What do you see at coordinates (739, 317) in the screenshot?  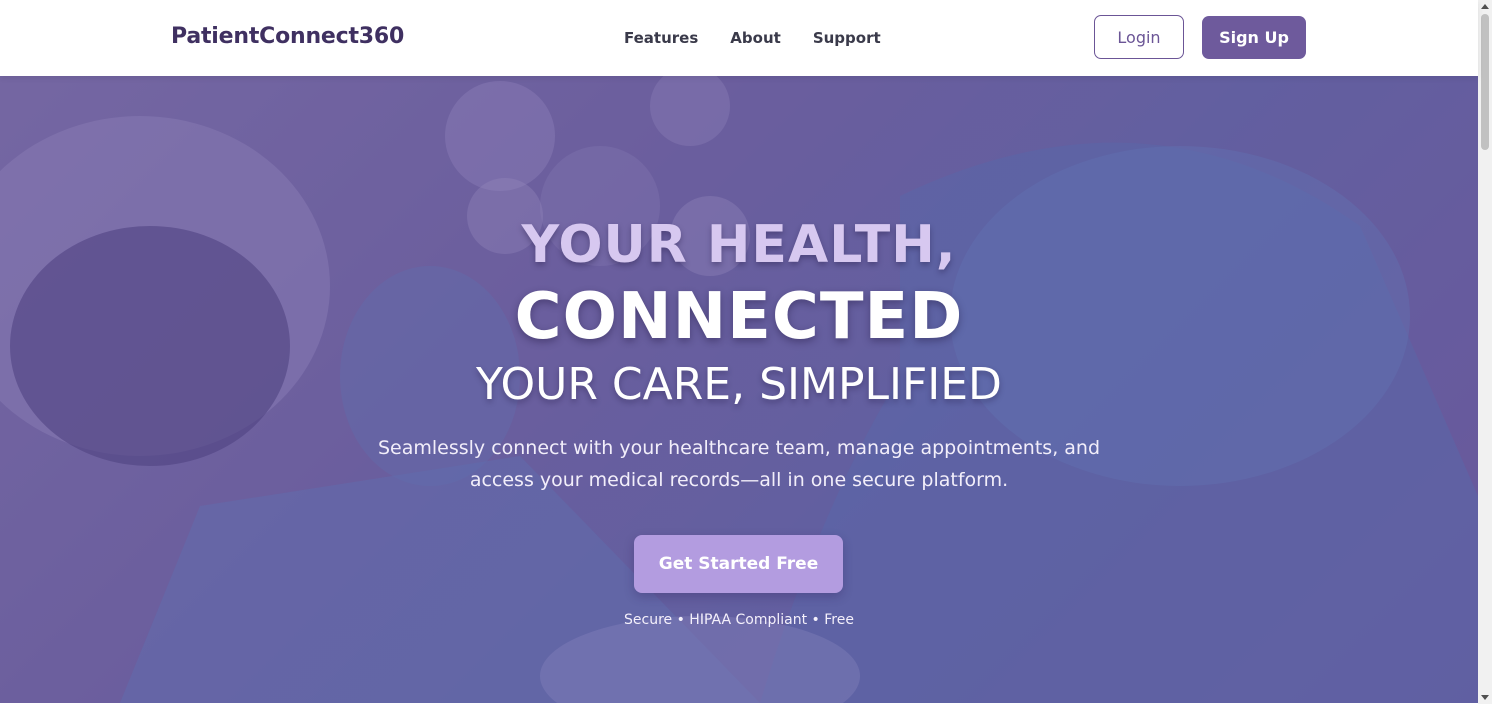 I see `hero-headline-line2: CONNECTED` at bounding box center [739, 317].